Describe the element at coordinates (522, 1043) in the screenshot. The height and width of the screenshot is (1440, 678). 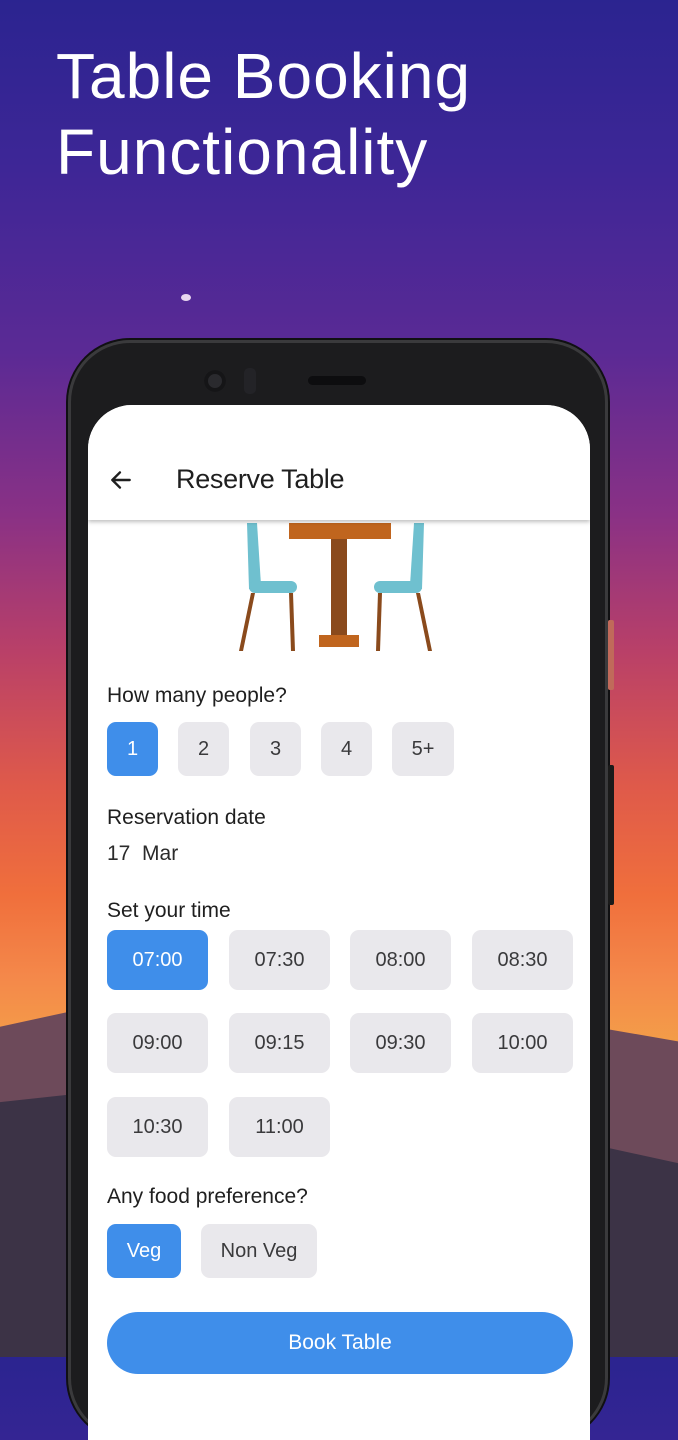
I see `time-option: 10:00` at that location.